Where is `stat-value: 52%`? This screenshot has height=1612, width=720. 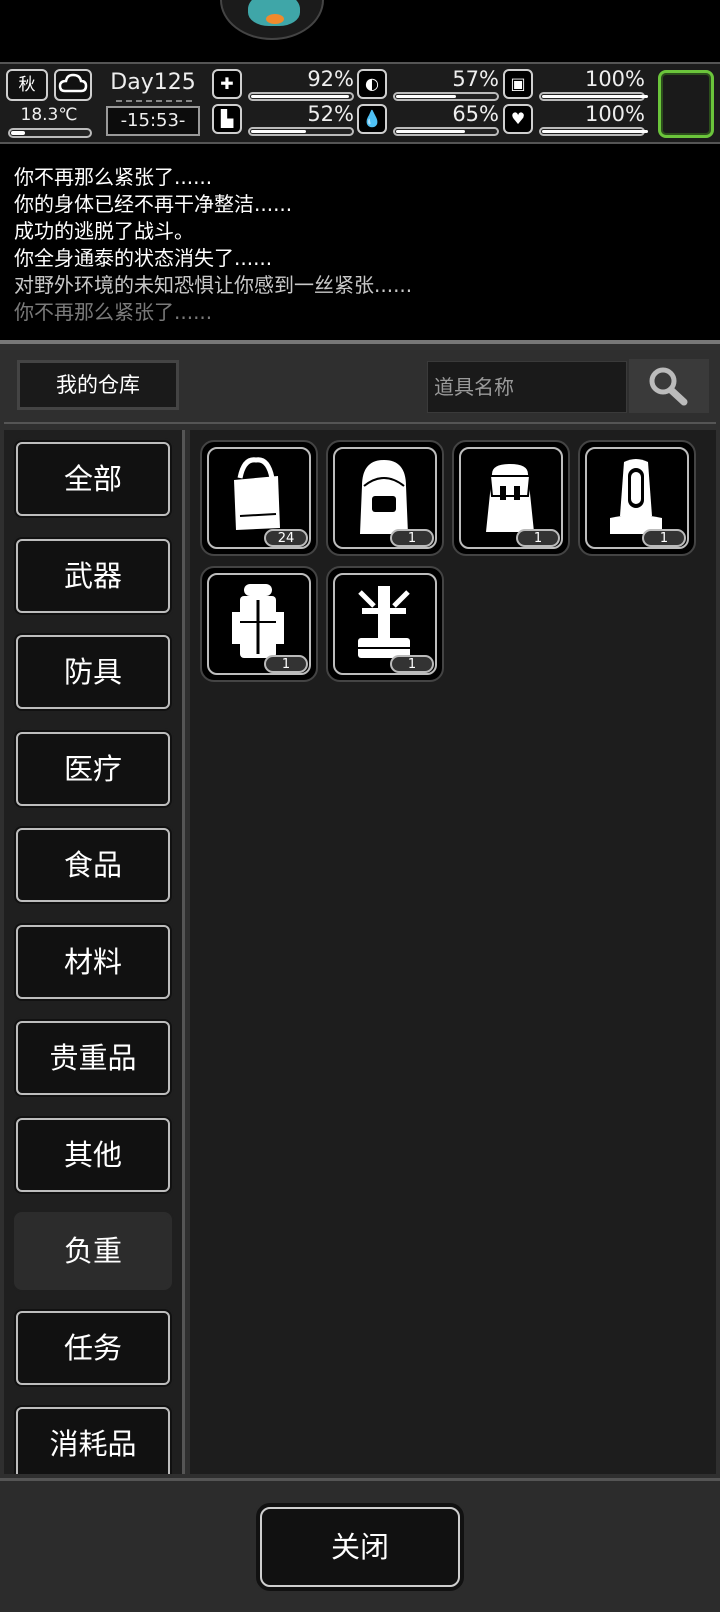 stat-value: 52% is located at coordinates (330, 114).